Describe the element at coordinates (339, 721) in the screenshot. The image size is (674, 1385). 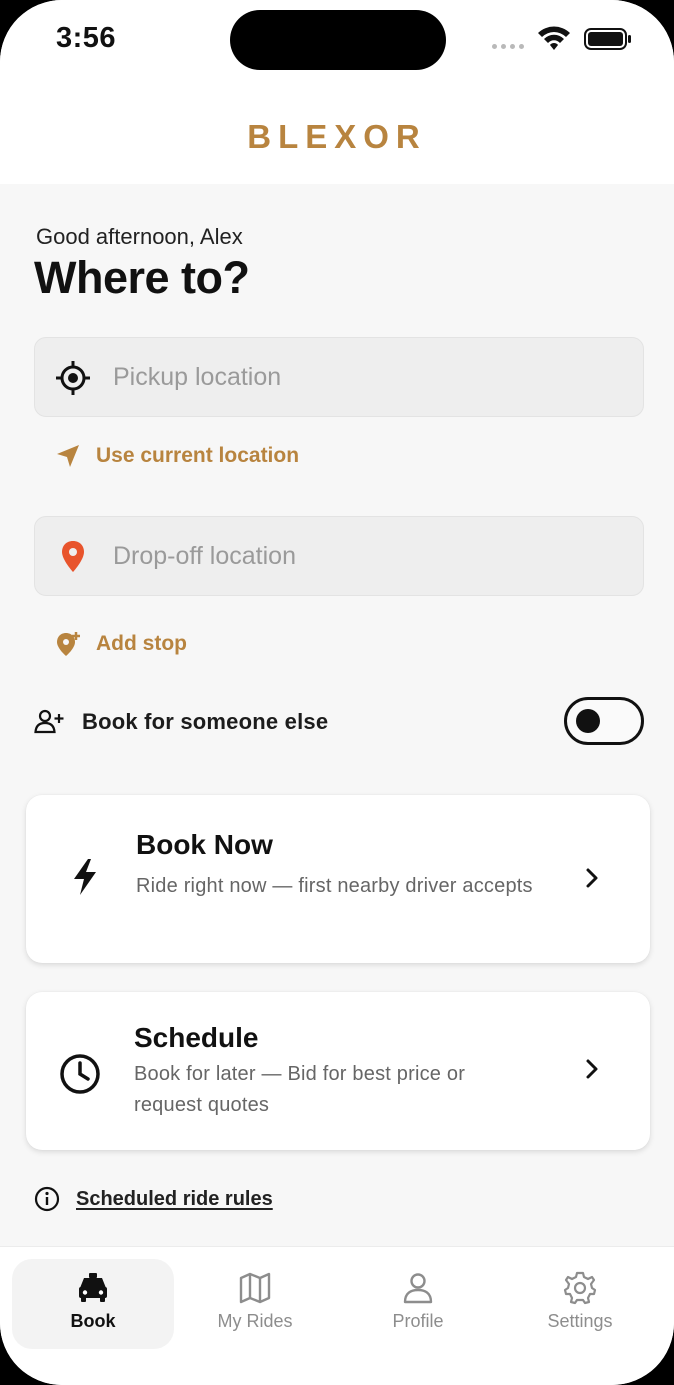
I see `book-for-someone-row: Book for someone else` at that location.